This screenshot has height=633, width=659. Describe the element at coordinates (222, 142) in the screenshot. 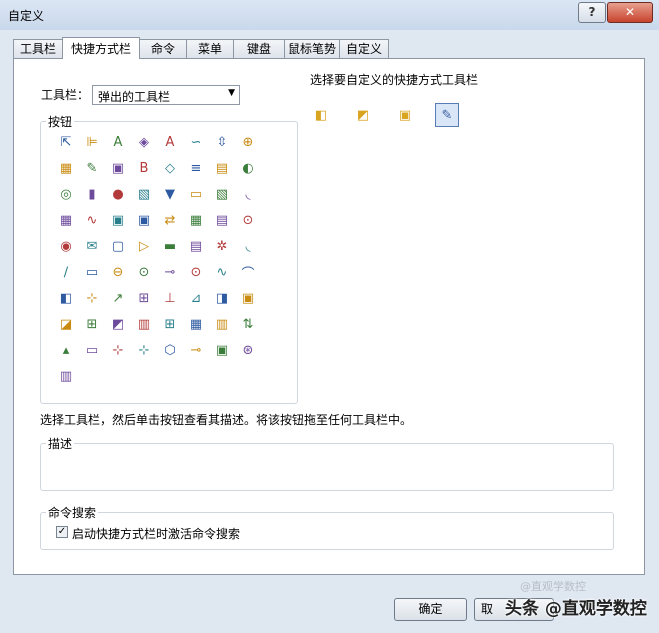

I see `command-button-icon: ⇳` at that location.